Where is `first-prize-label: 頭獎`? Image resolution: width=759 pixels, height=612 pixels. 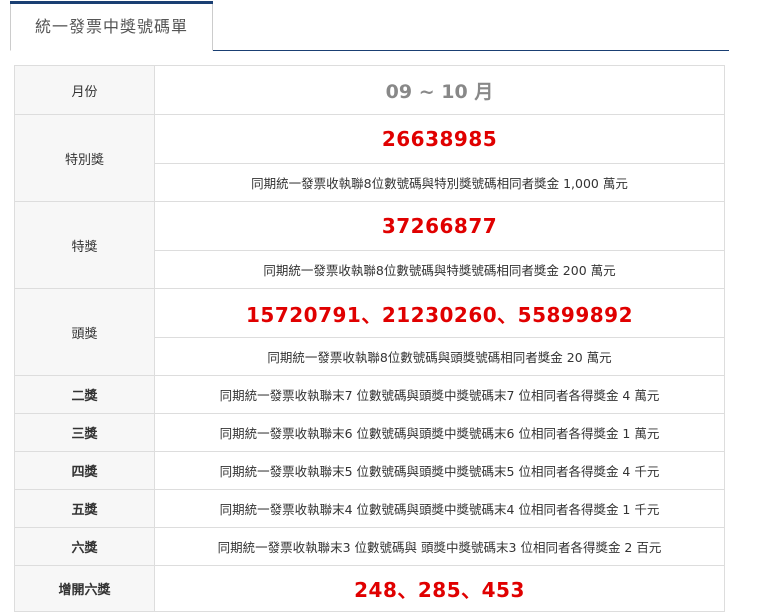
first-prize-label: 頭獎 is located at coordinates (84, 332).